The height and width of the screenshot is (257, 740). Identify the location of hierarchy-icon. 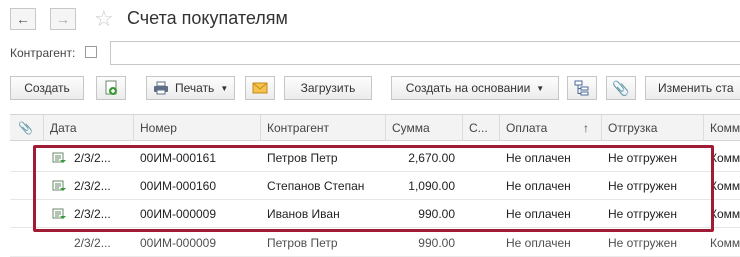
(581, 88).